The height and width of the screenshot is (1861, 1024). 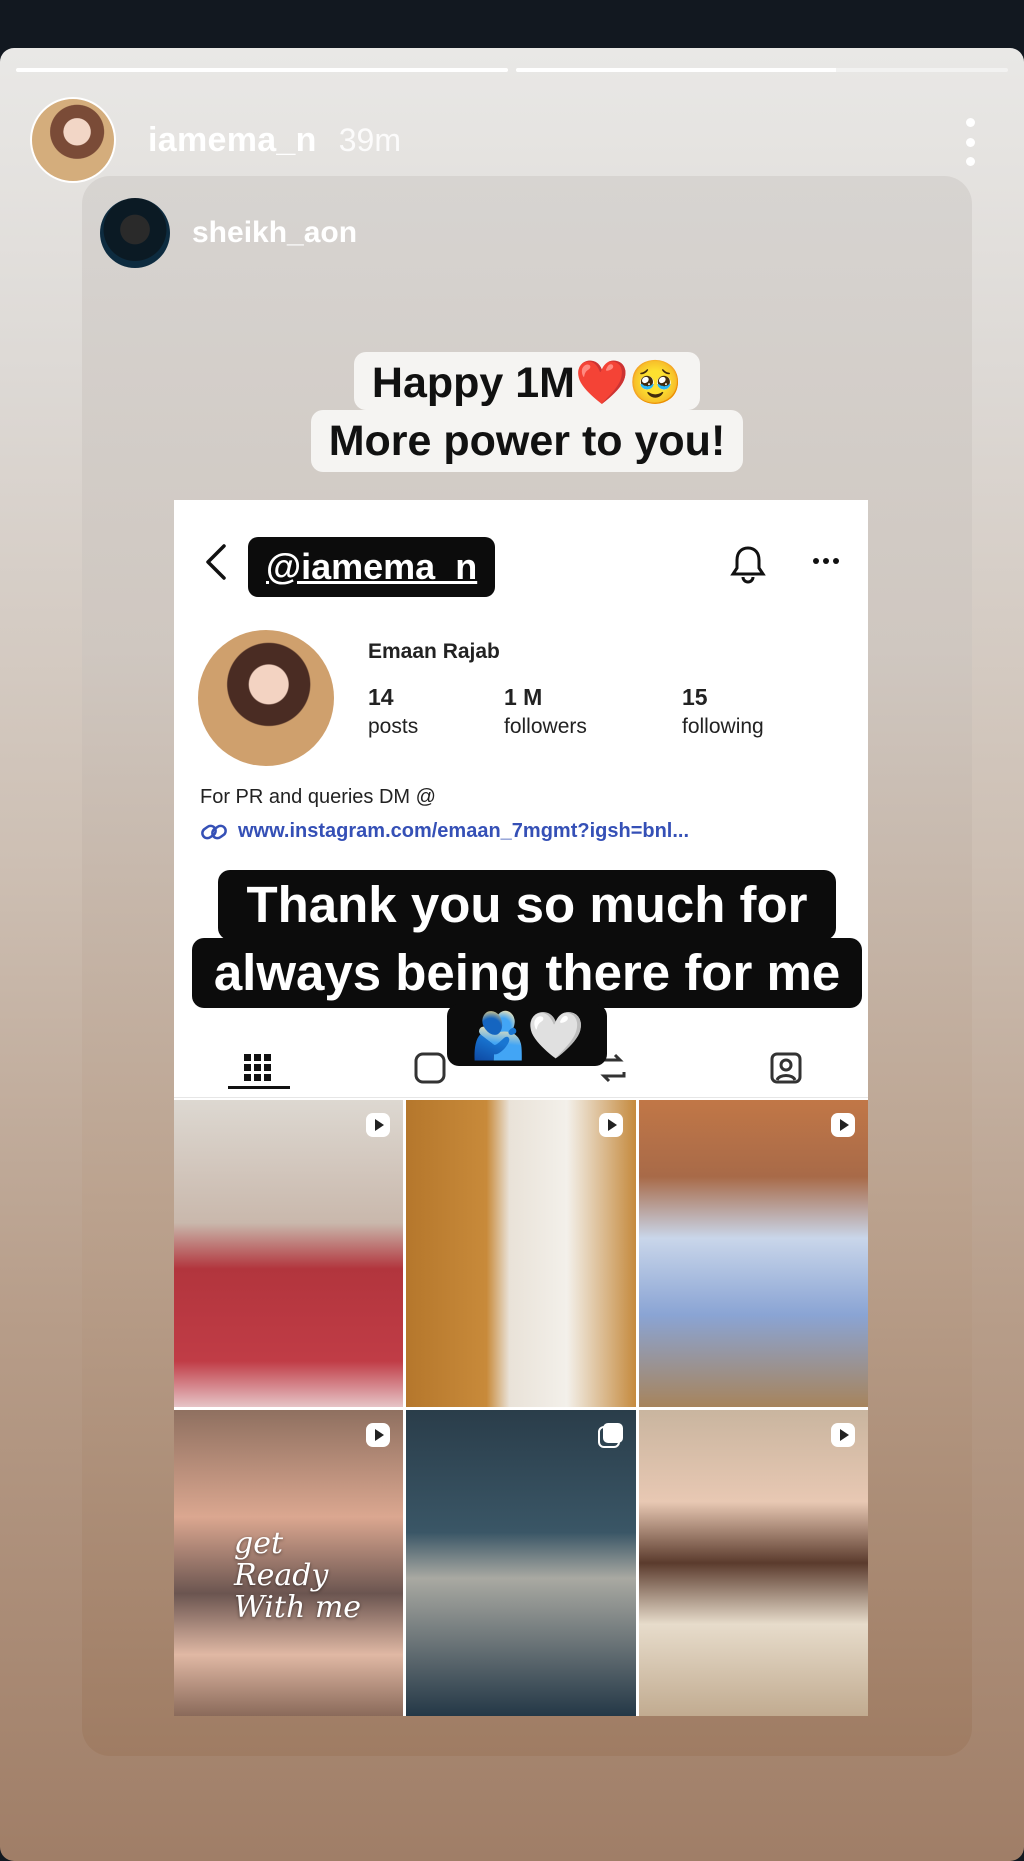 I want to click on link-icon, so click(x=214, y=831).